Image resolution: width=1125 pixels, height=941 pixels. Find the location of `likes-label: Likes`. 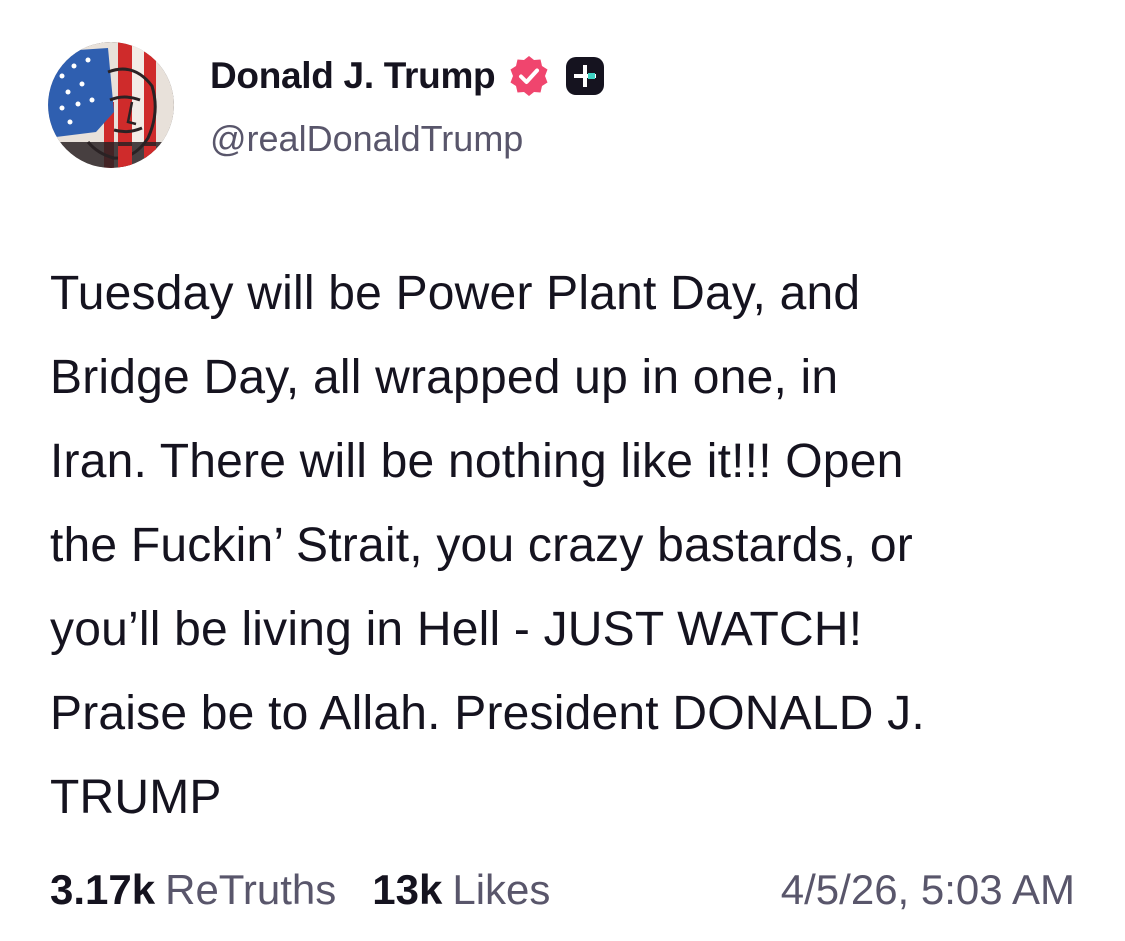

likes-label: Likes is located at coordinates (501, 889).